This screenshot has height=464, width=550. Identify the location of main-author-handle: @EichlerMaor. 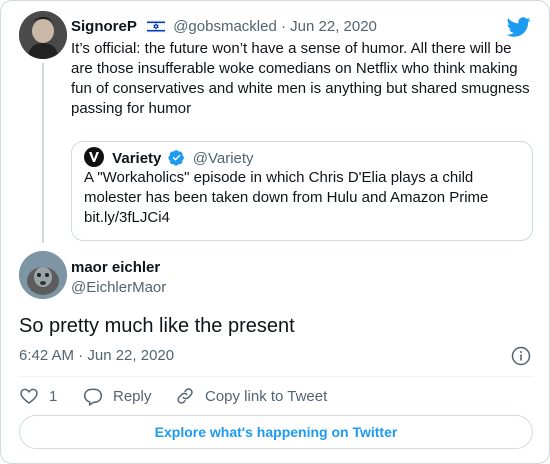
(118, 288).